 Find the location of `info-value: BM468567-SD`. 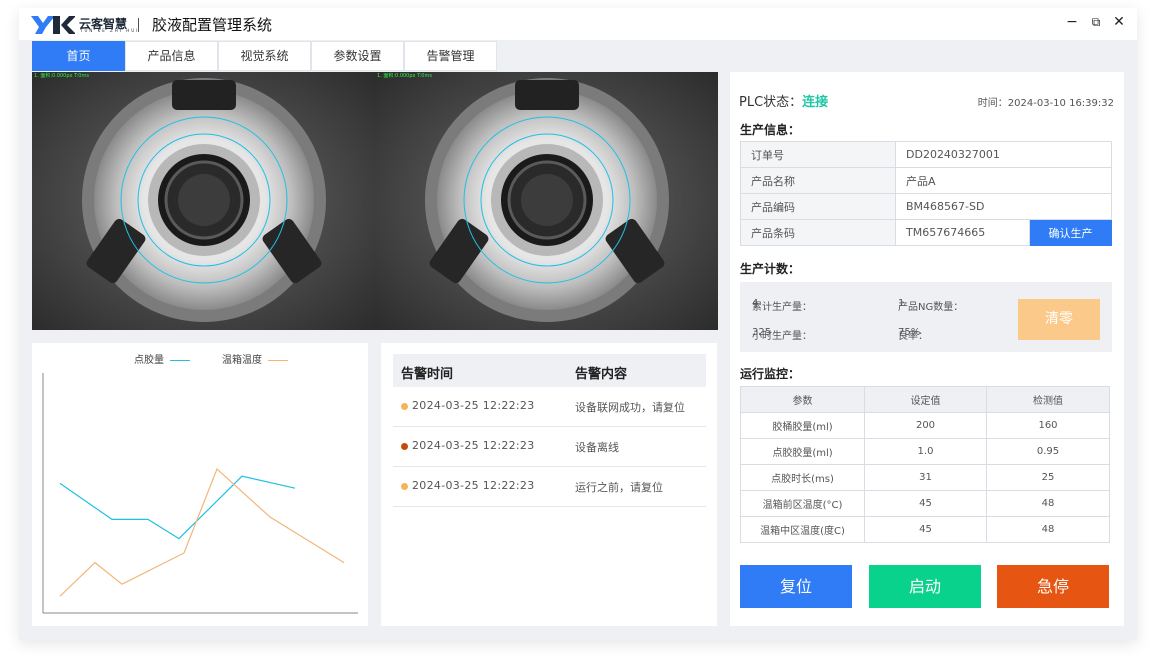

info-value: BM468567-SD is located at coordinates (1003, 206).